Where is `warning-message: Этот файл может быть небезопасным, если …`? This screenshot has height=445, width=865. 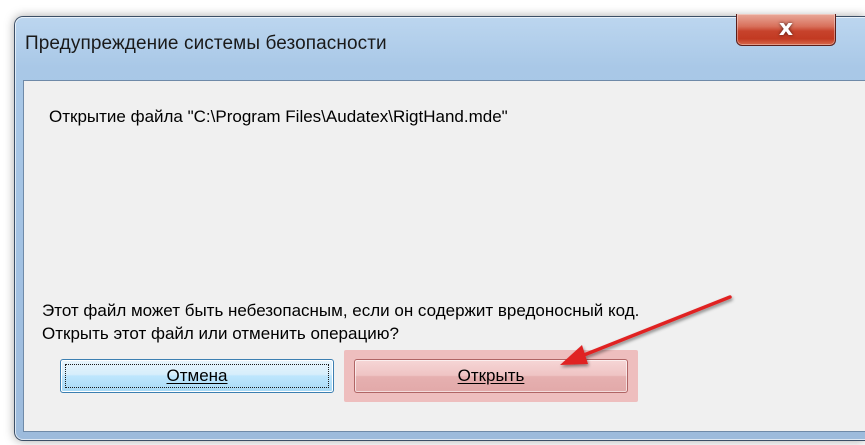 warning-message: Этот файл может быть небезопасным, если … is located at coordinates (340, 322).